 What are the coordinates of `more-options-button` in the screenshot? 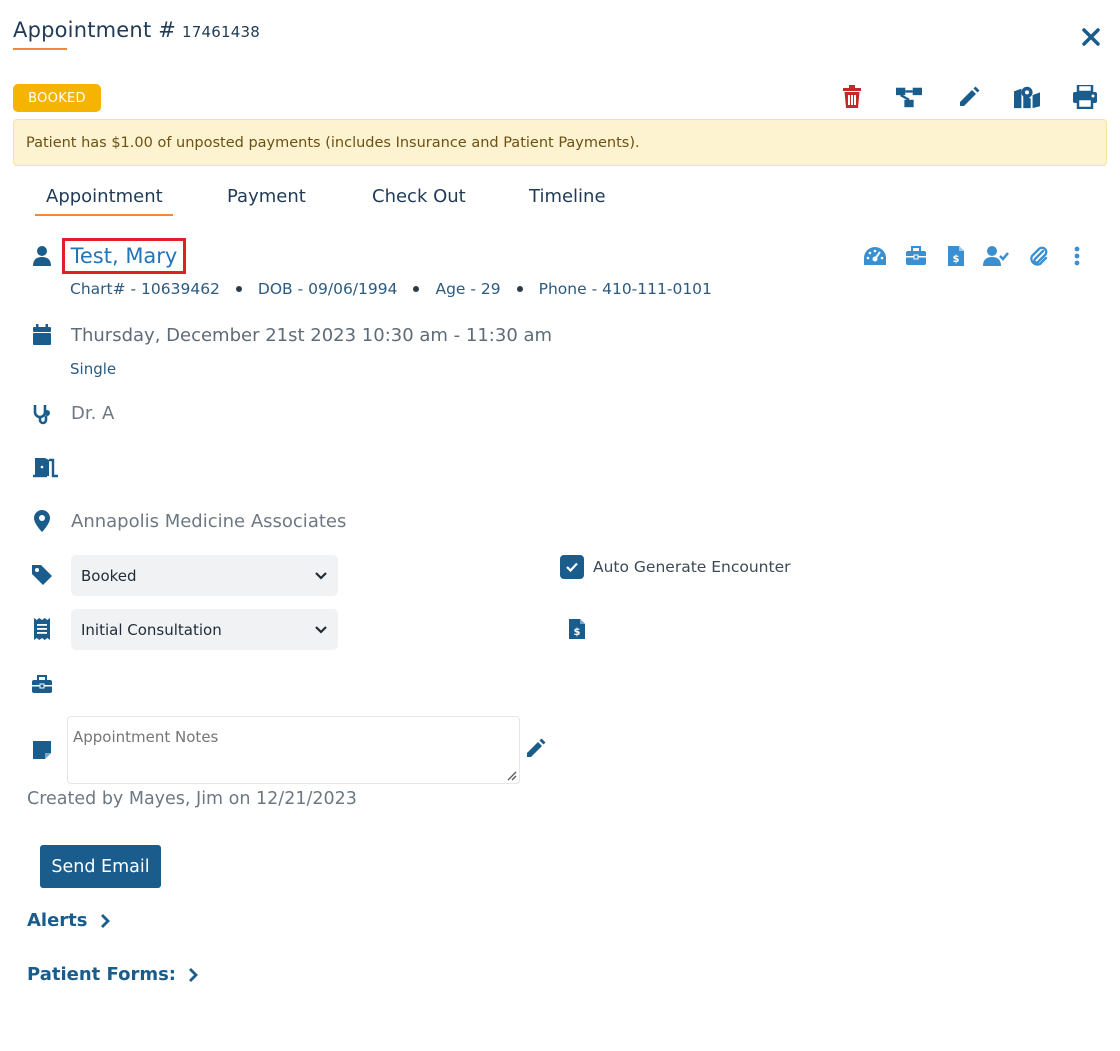 It's located at (1077, 256).